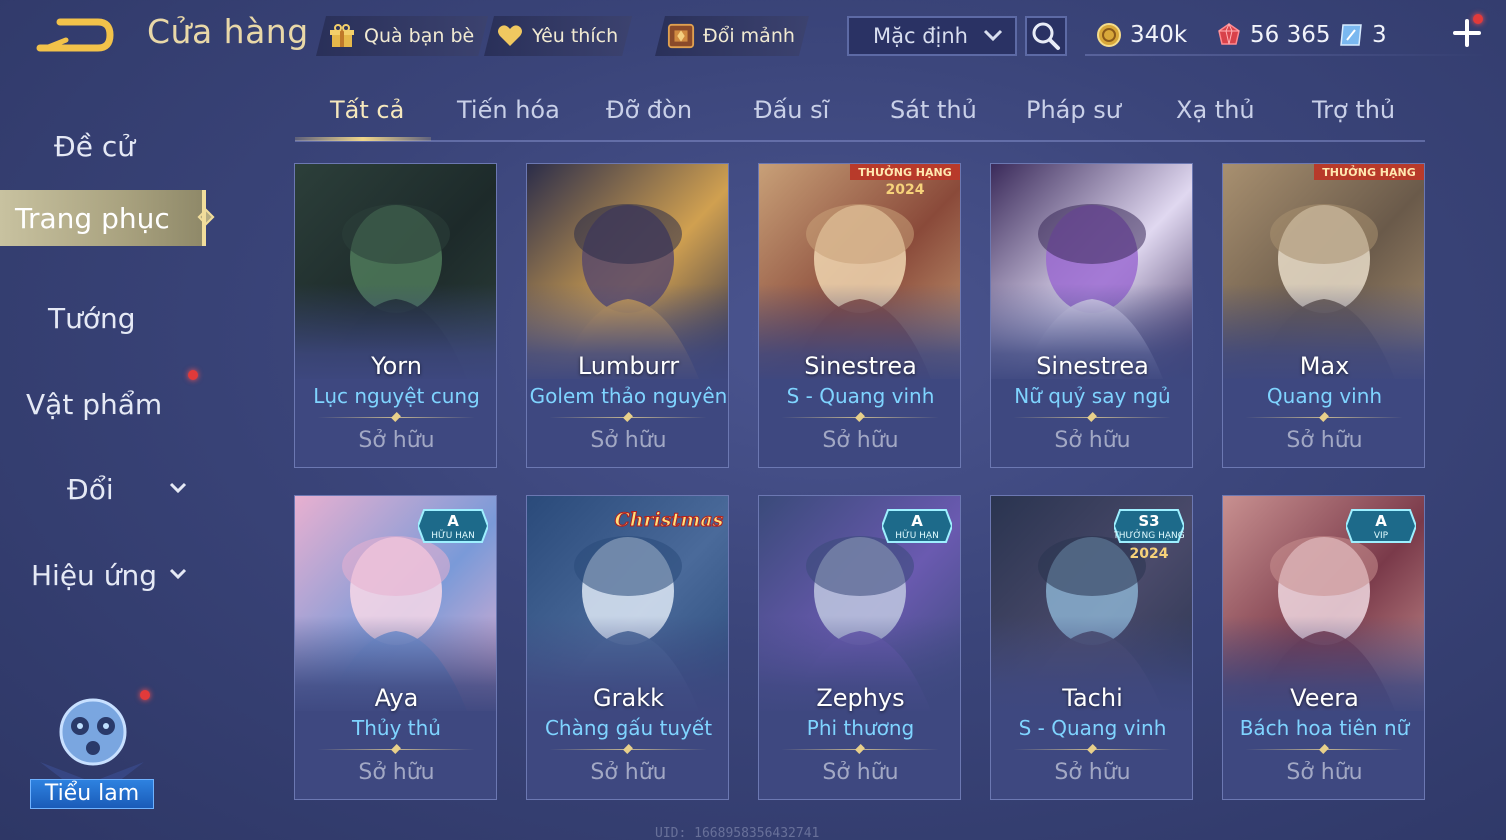 The image size is (1506, 840). I want to click on skin-name: Bách hoa tiên nữ, so click(1324, 728).